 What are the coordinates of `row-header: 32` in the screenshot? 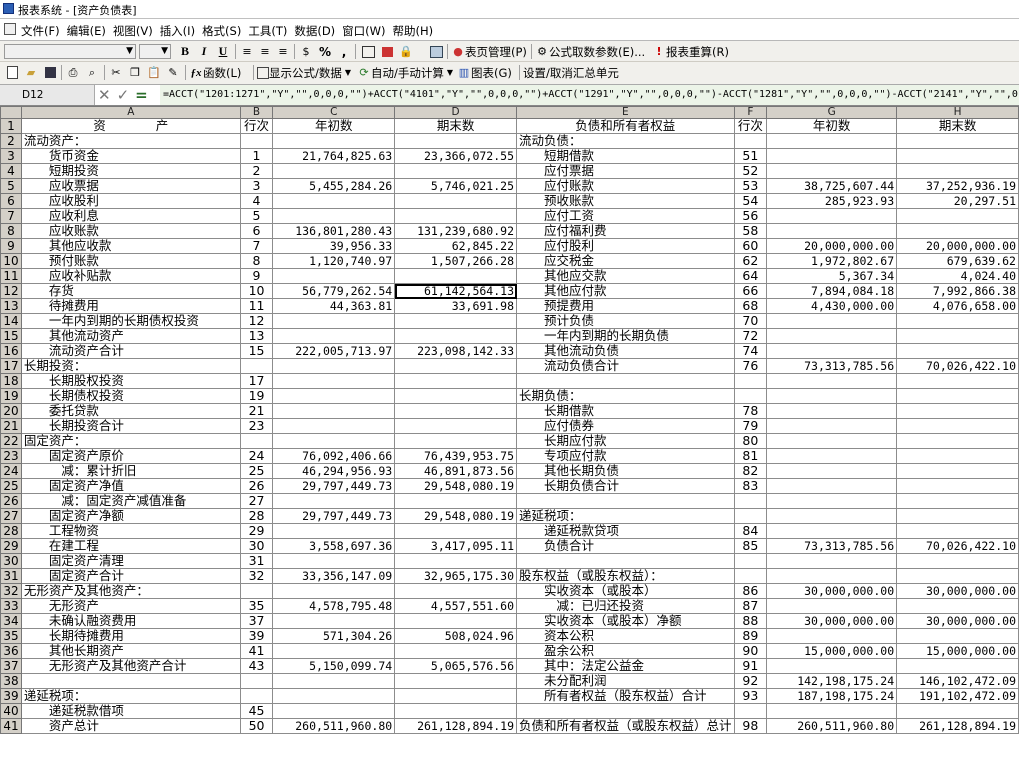 It's located at (11, 591).